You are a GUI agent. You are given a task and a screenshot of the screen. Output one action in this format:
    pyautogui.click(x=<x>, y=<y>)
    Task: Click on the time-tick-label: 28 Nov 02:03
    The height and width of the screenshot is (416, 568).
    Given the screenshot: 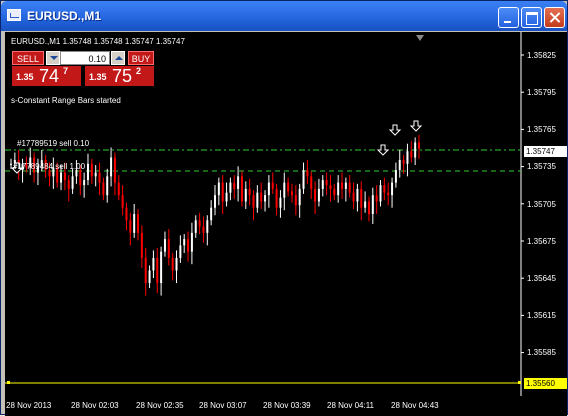 What is the action you would take?
    pyautogui.click(x=95, y=405)
    